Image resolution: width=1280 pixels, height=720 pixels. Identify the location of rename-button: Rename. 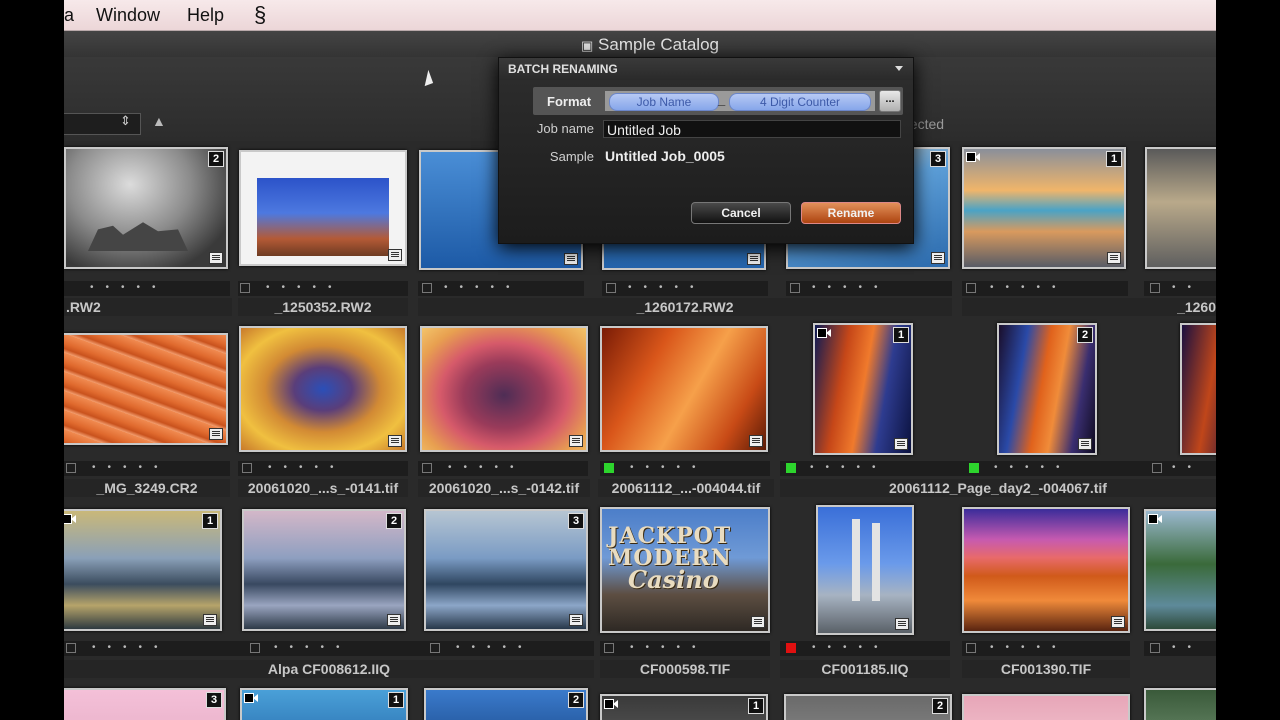
(851, 213).